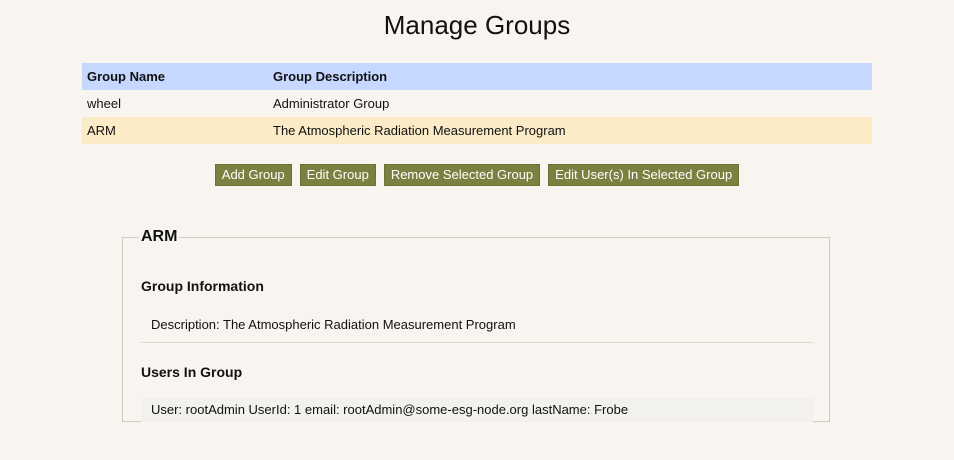 The width and height of the screenshot is (954, 460). Describe the element at coordinates (175, 76) in the screenshot. I see `column-header-group-name: Group Name` at that location.